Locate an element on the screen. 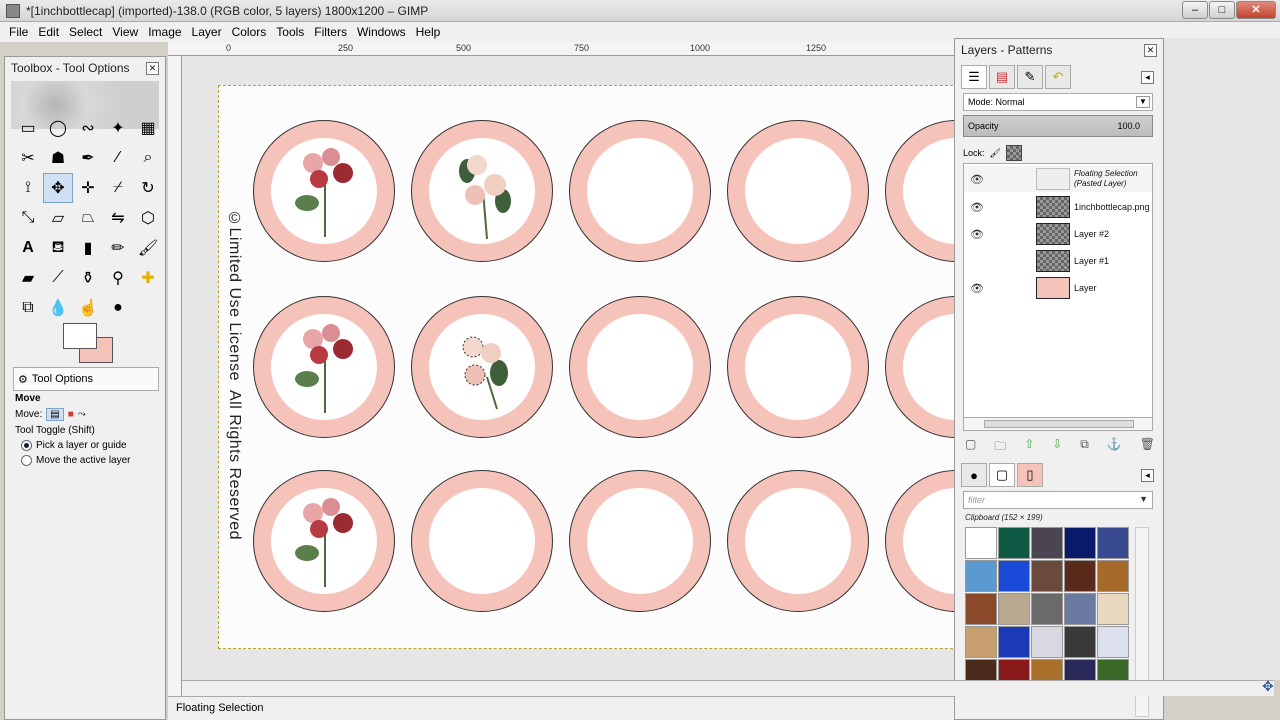 The image size is (1280, 720). rect-select-tool-icon: ▭ is located at coordinates (28, 128).